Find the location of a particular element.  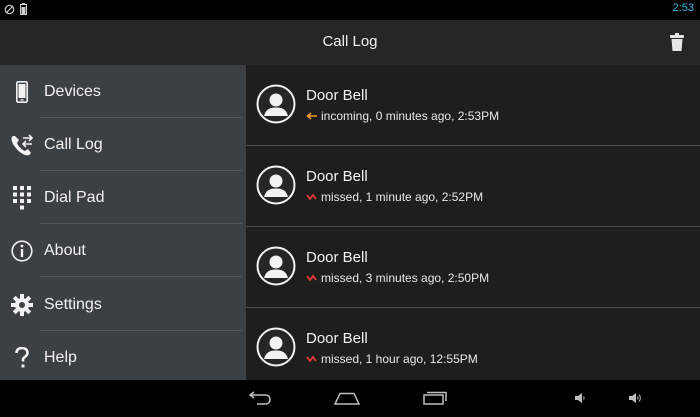

call-detail-text: incoming, 0 minutes ago, 2:53PM is located at coordinates (410, 116).